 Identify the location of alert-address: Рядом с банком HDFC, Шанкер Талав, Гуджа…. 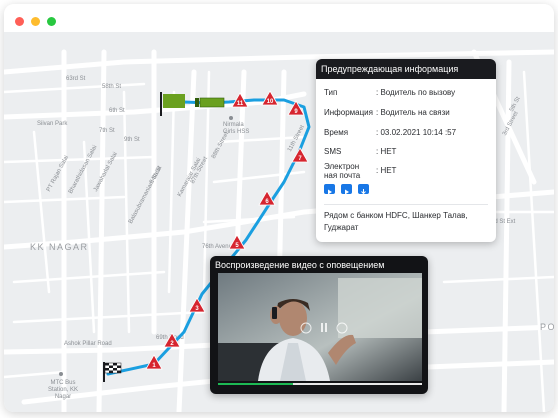
(396, 221).